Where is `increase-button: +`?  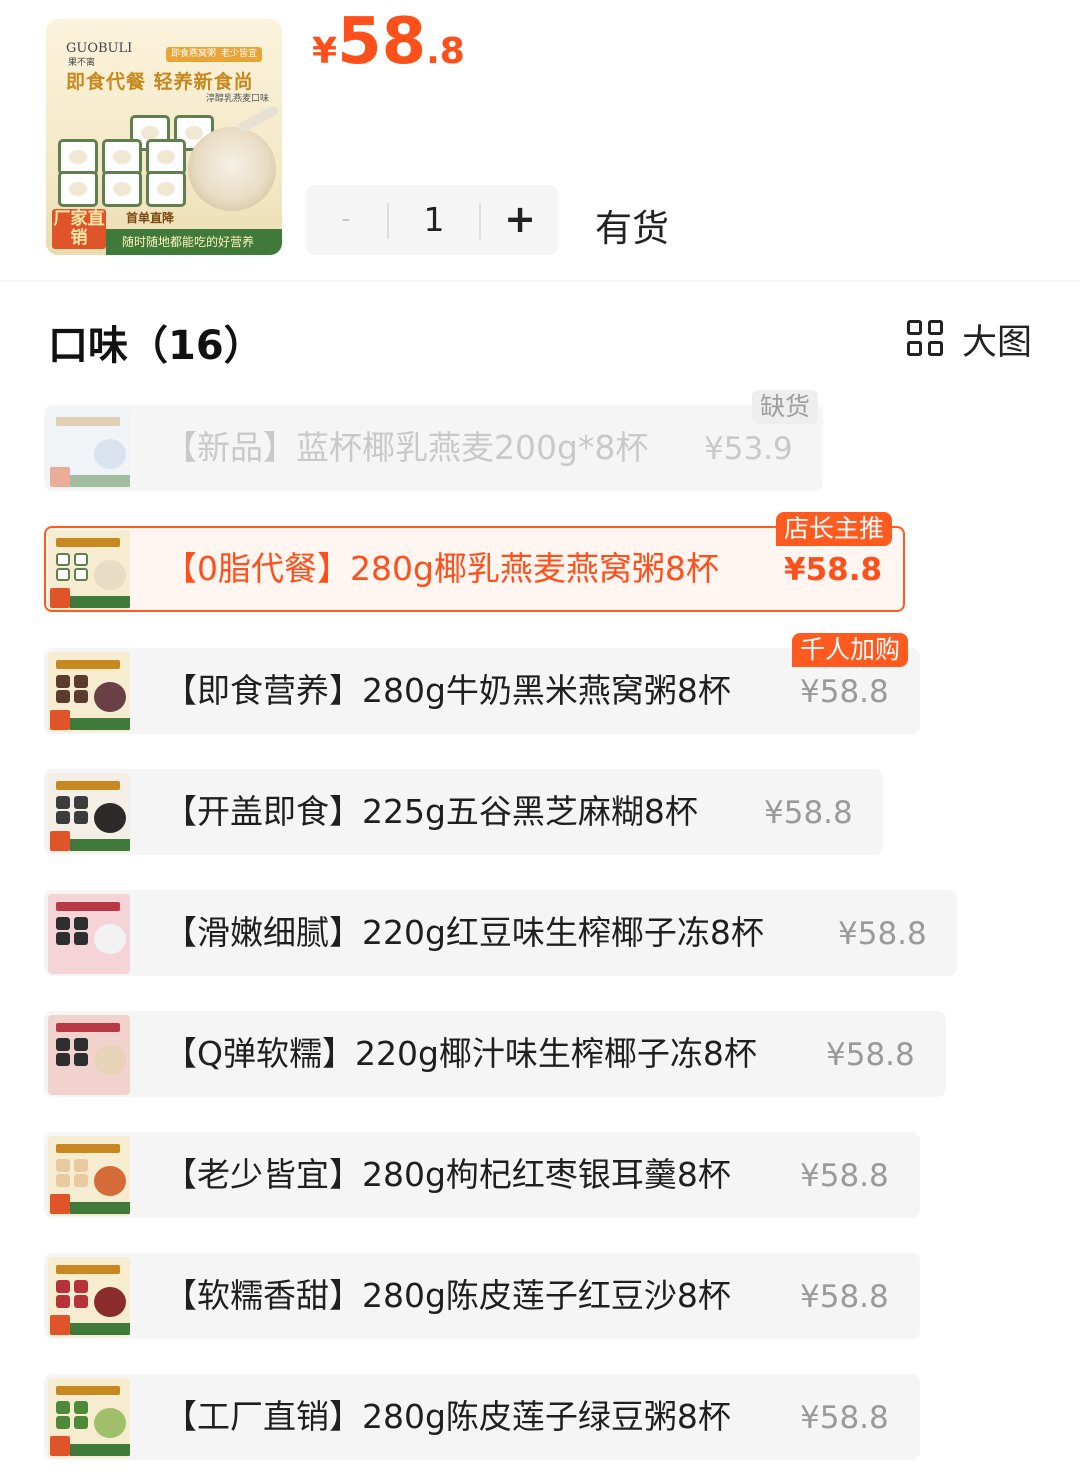 increase-button: + is located at coordinates (520, 220).